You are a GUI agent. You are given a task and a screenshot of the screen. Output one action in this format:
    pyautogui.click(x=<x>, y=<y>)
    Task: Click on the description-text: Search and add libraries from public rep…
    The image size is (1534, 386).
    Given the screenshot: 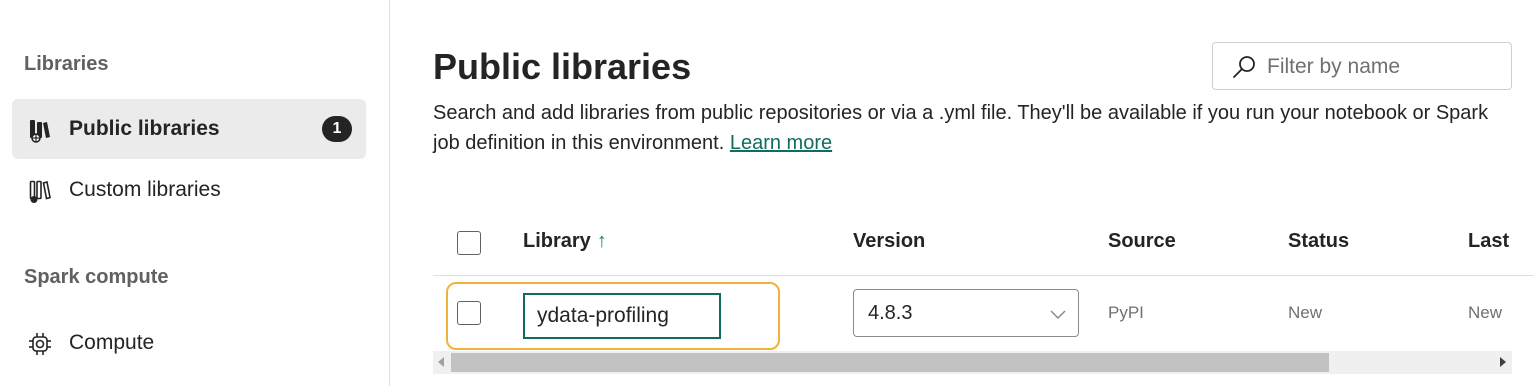 What is the action you would take?
    pyautogui.click(x=961, y=128)
    